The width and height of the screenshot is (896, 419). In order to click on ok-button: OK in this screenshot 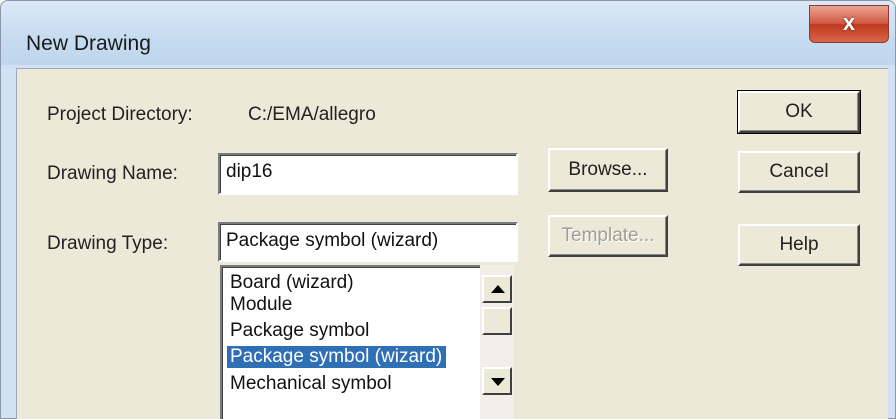, I will do `click(799, 112)`.